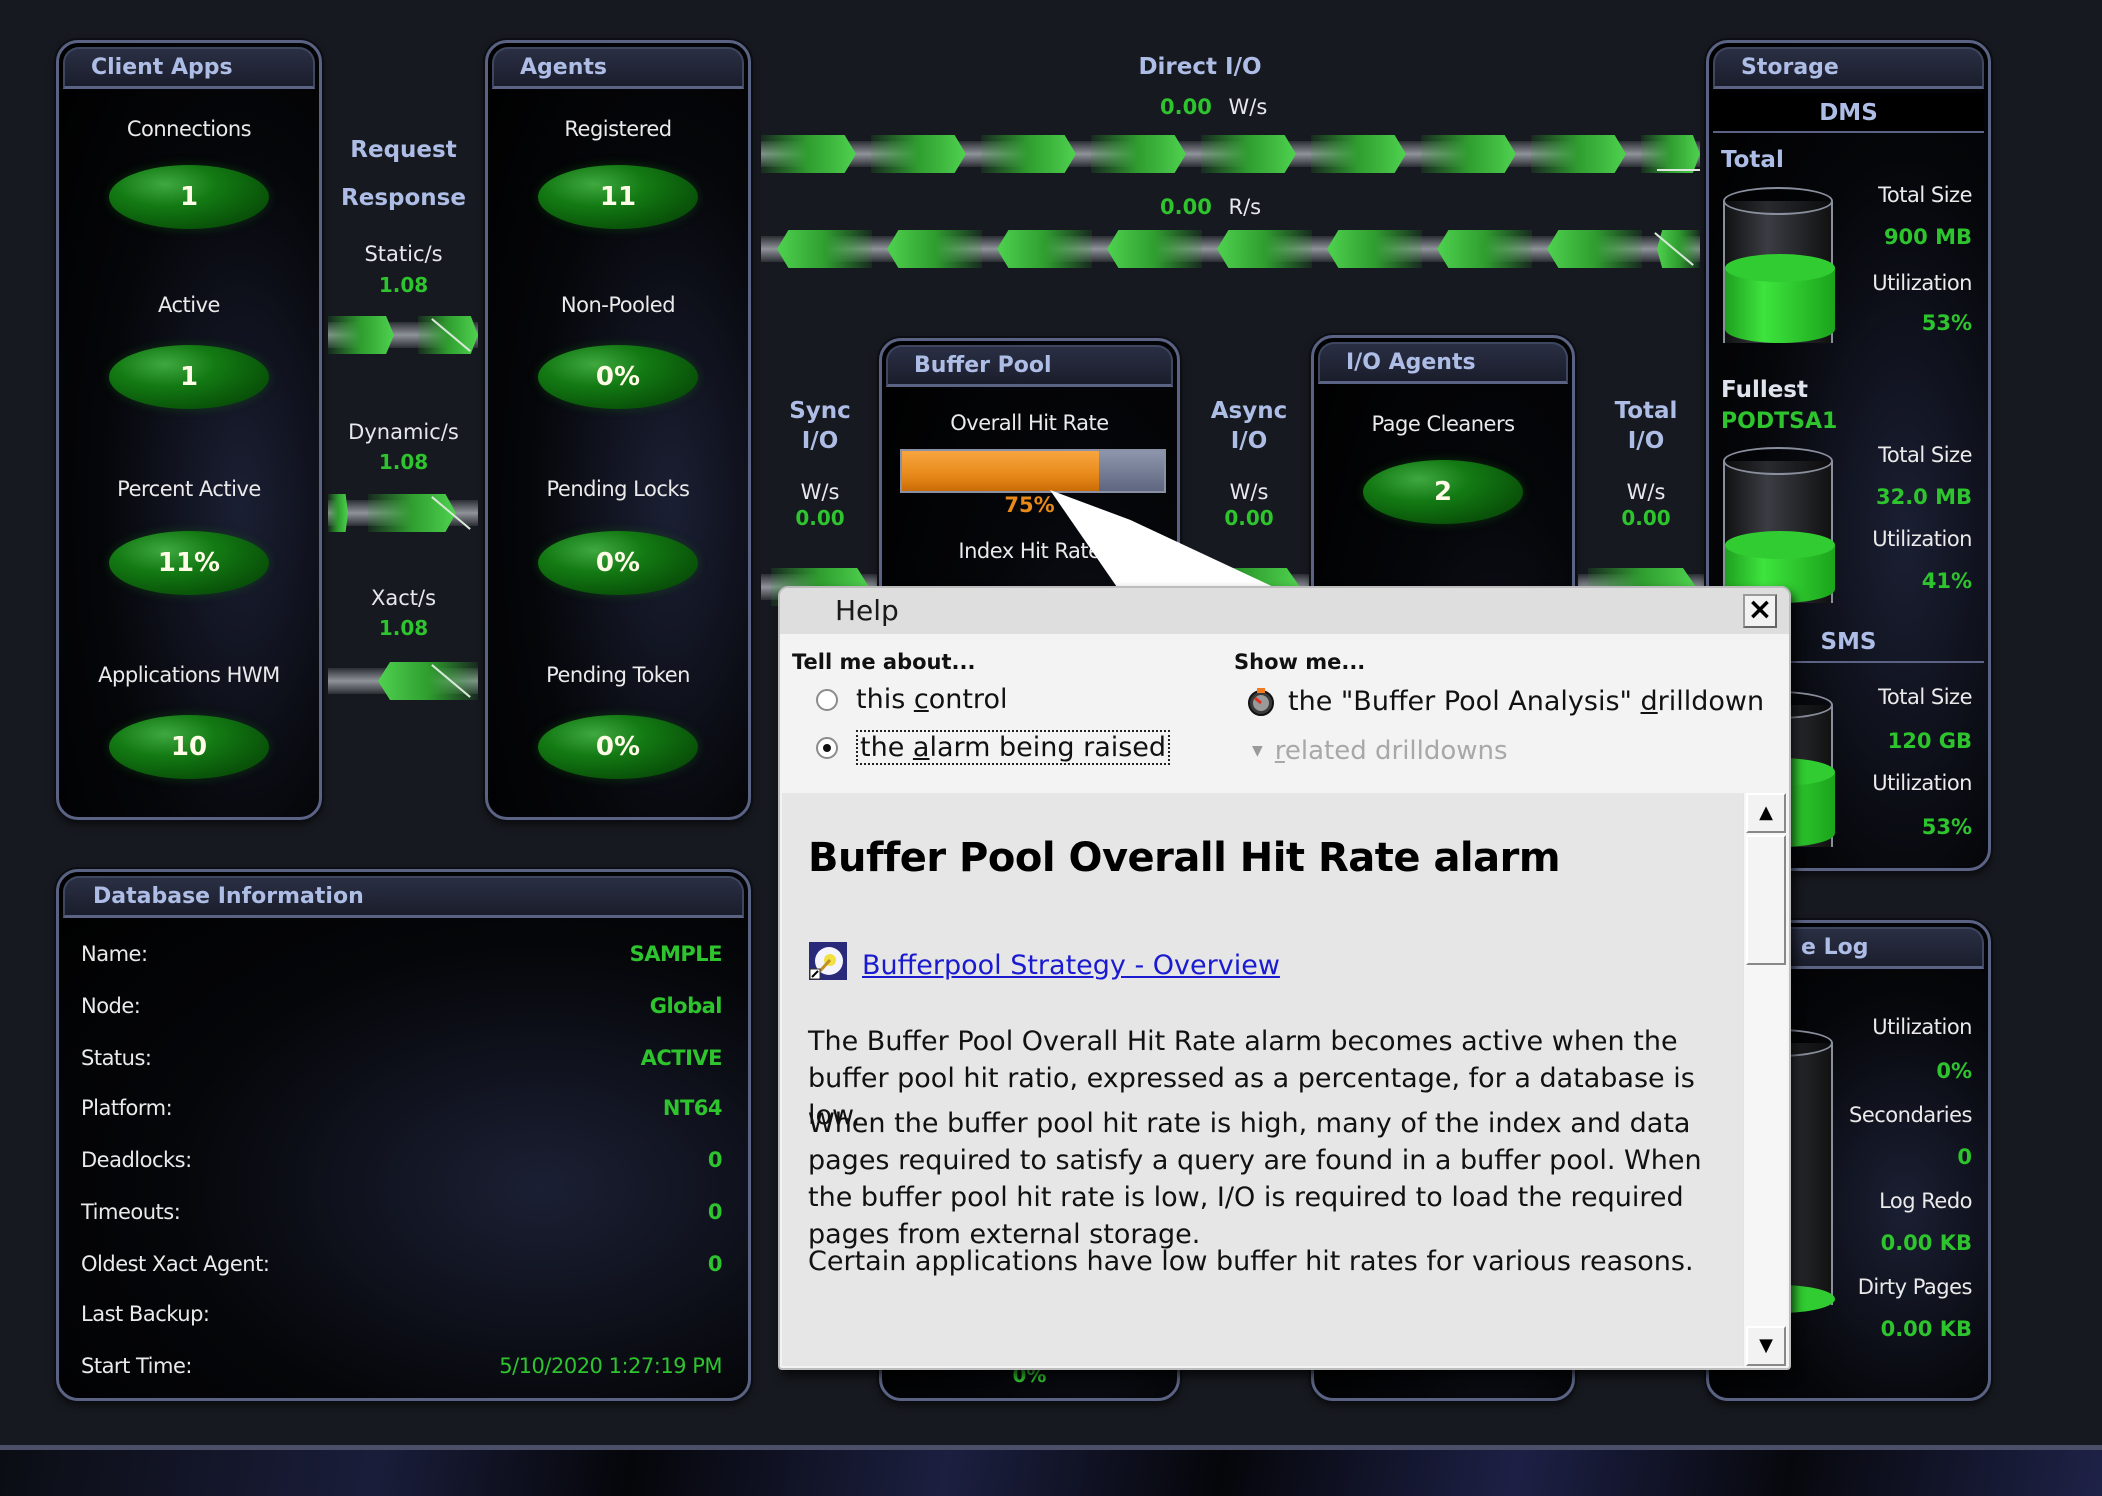 This screenshot has width=2102, height=1496. I want to click on db-value: 0, so click(715, 1160).